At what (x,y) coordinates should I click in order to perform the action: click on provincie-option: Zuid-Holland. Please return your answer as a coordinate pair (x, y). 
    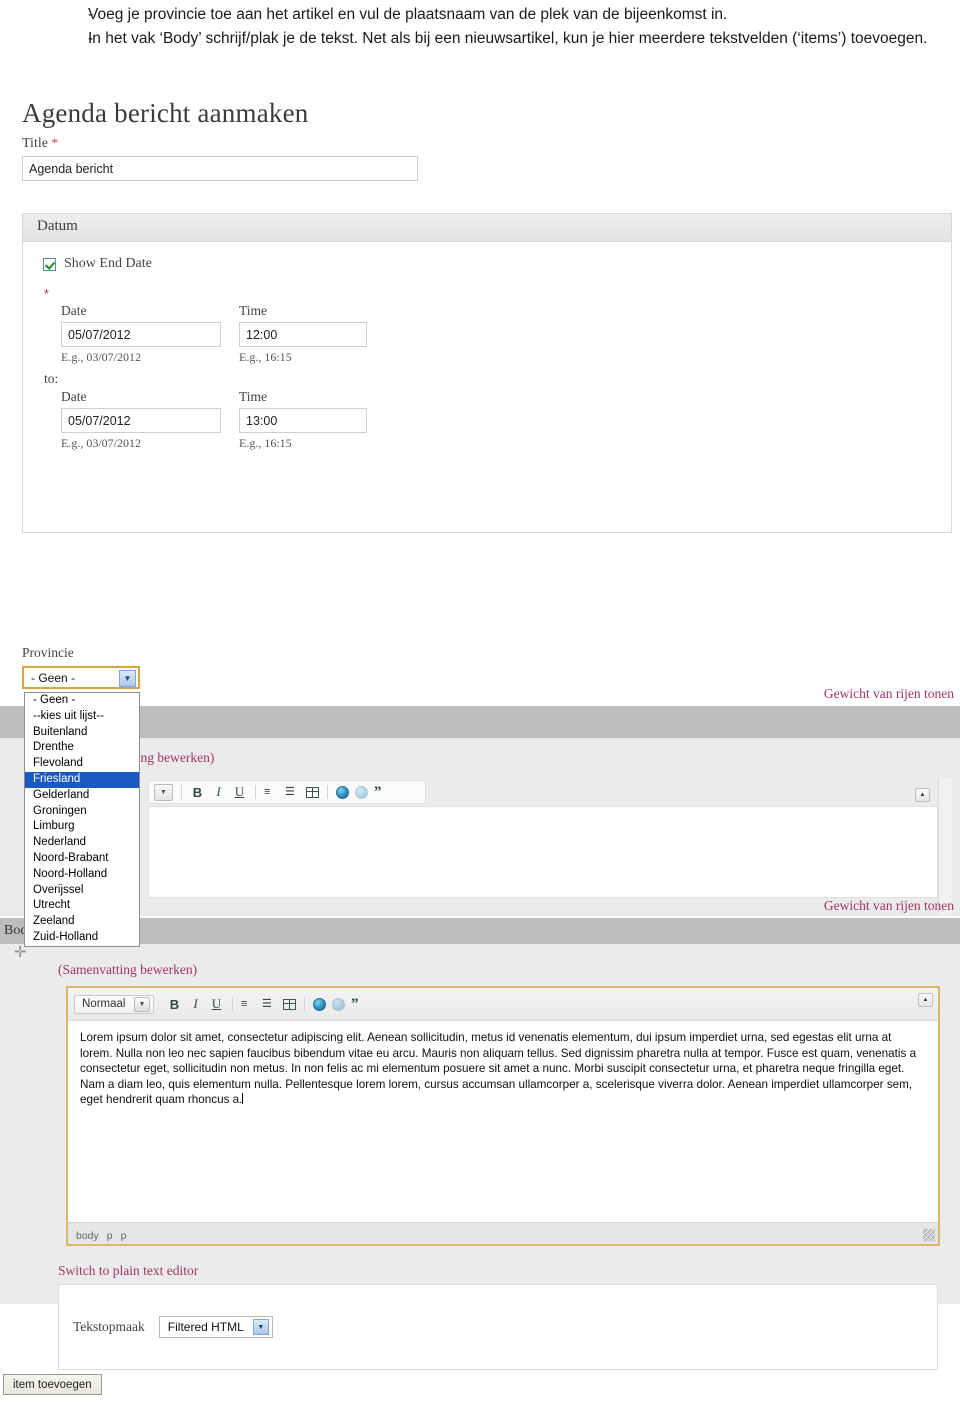
    Looking at the image, I should click on (82, 938).